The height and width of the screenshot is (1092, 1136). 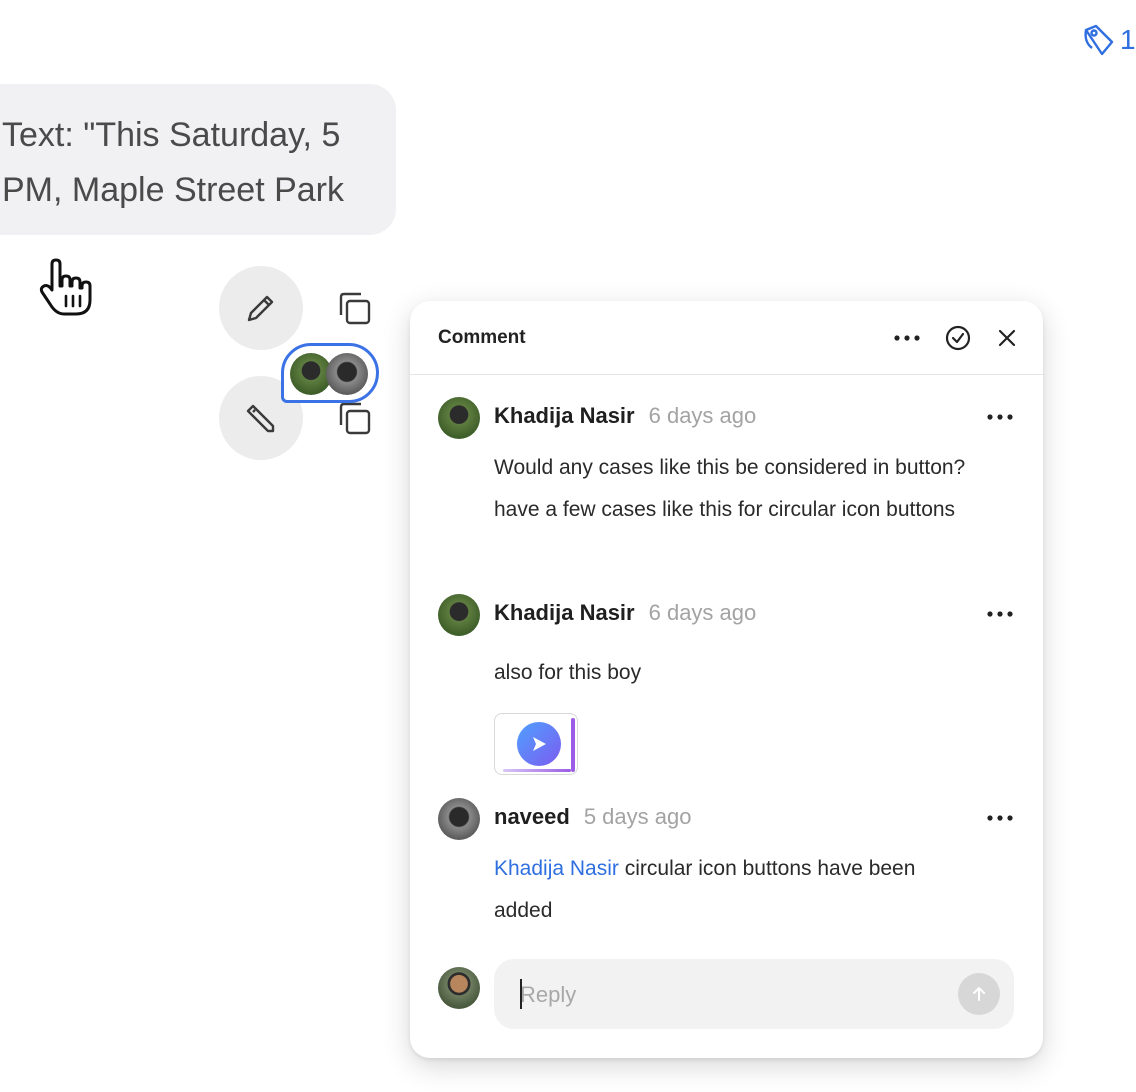 I want to click on tag-icon, so click(x=1099, y=40).